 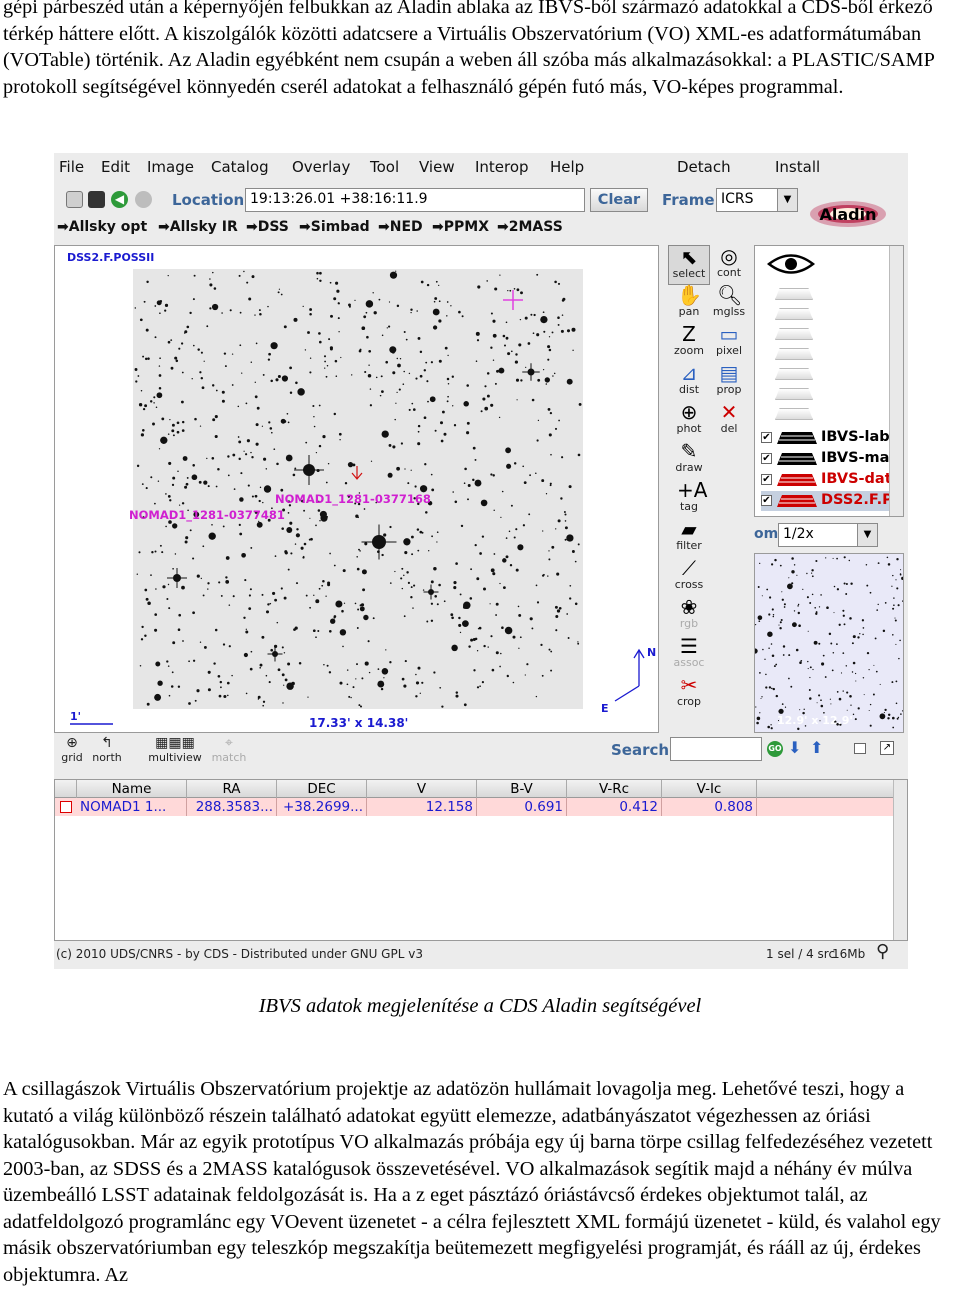 I want to click on north-button: ↰ north, so click(x=107, y=749).